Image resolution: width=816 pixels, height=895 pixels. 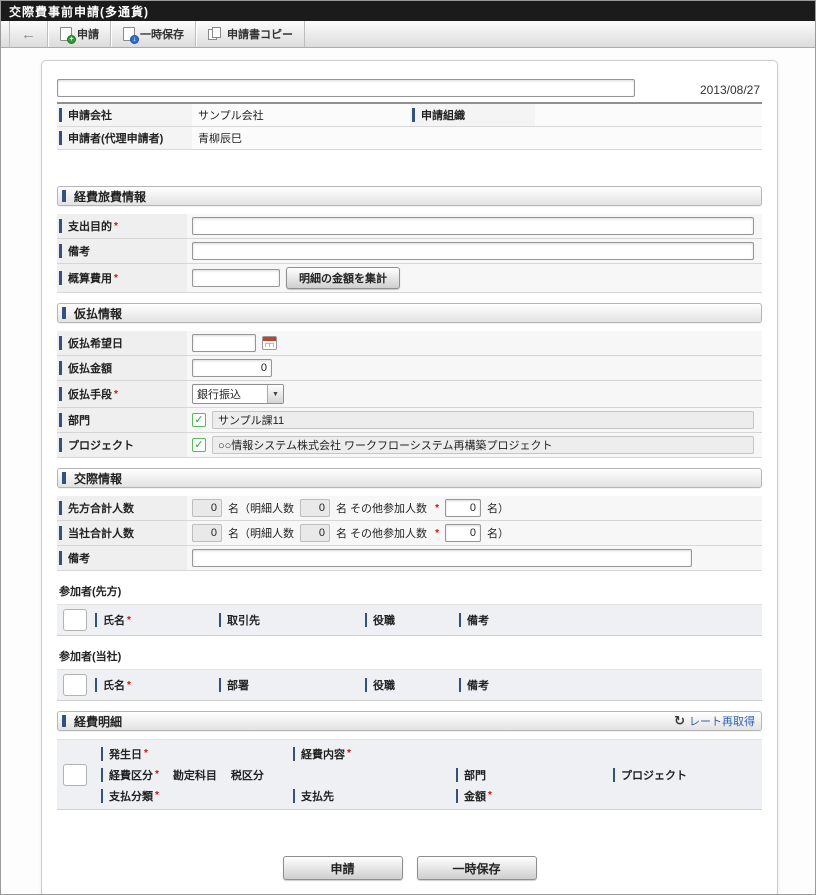 I want to click on temp-save-toolbar-button: ↓ 一時保存, so click(x=153, y=34).